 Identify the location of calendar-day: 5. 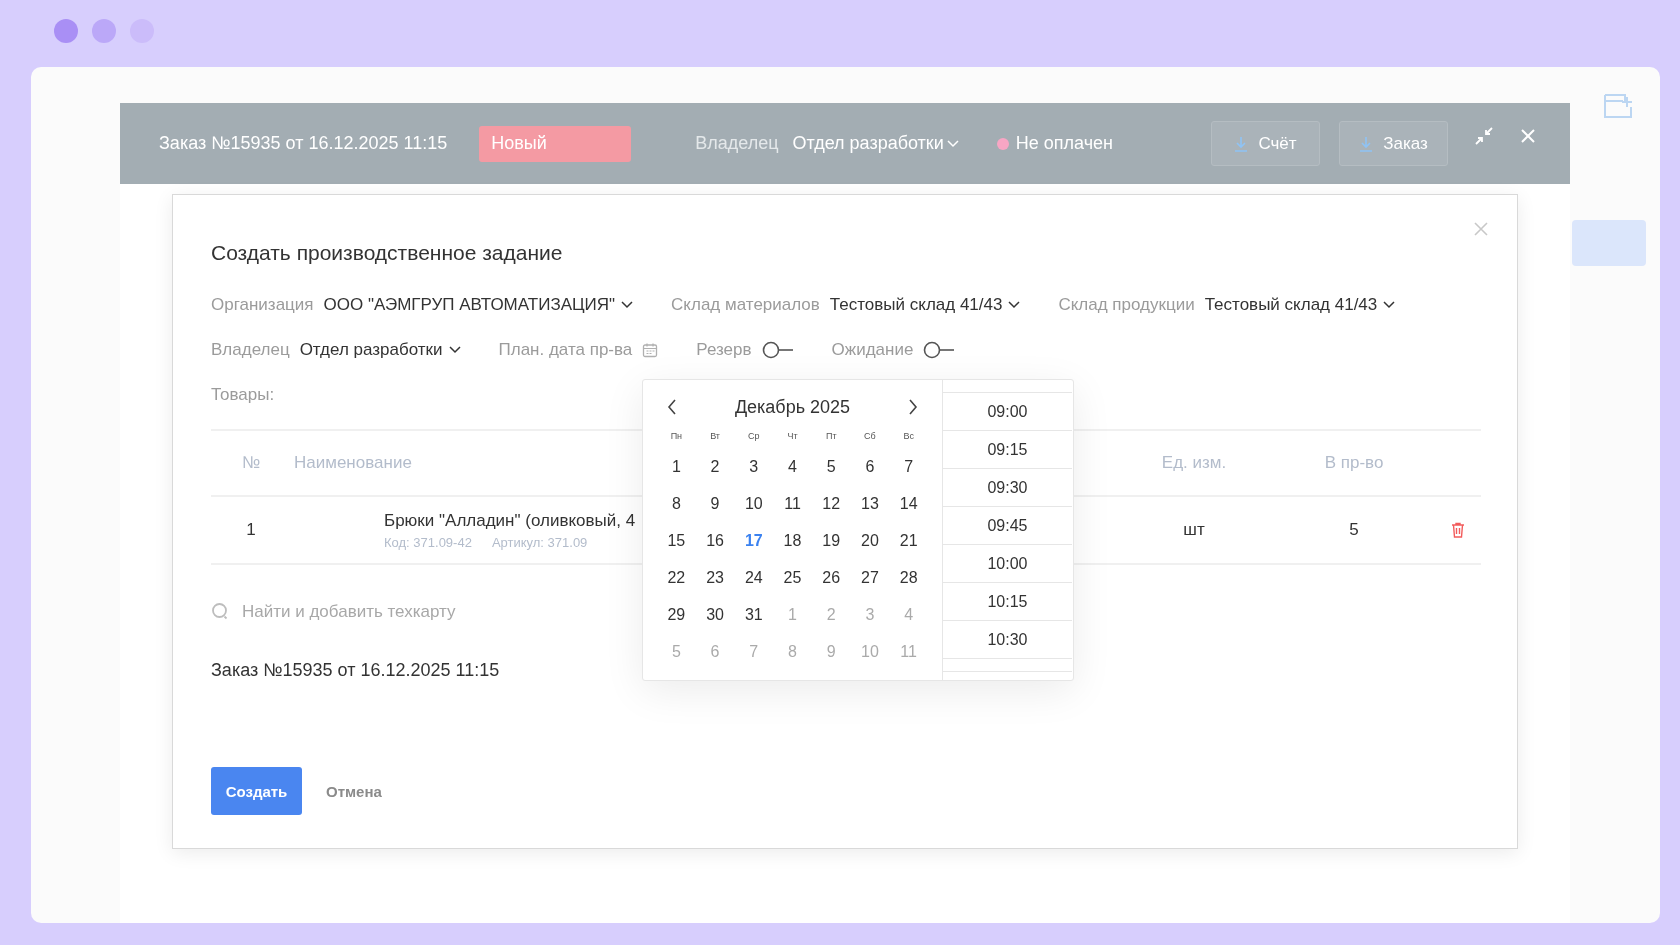
(831, 466).